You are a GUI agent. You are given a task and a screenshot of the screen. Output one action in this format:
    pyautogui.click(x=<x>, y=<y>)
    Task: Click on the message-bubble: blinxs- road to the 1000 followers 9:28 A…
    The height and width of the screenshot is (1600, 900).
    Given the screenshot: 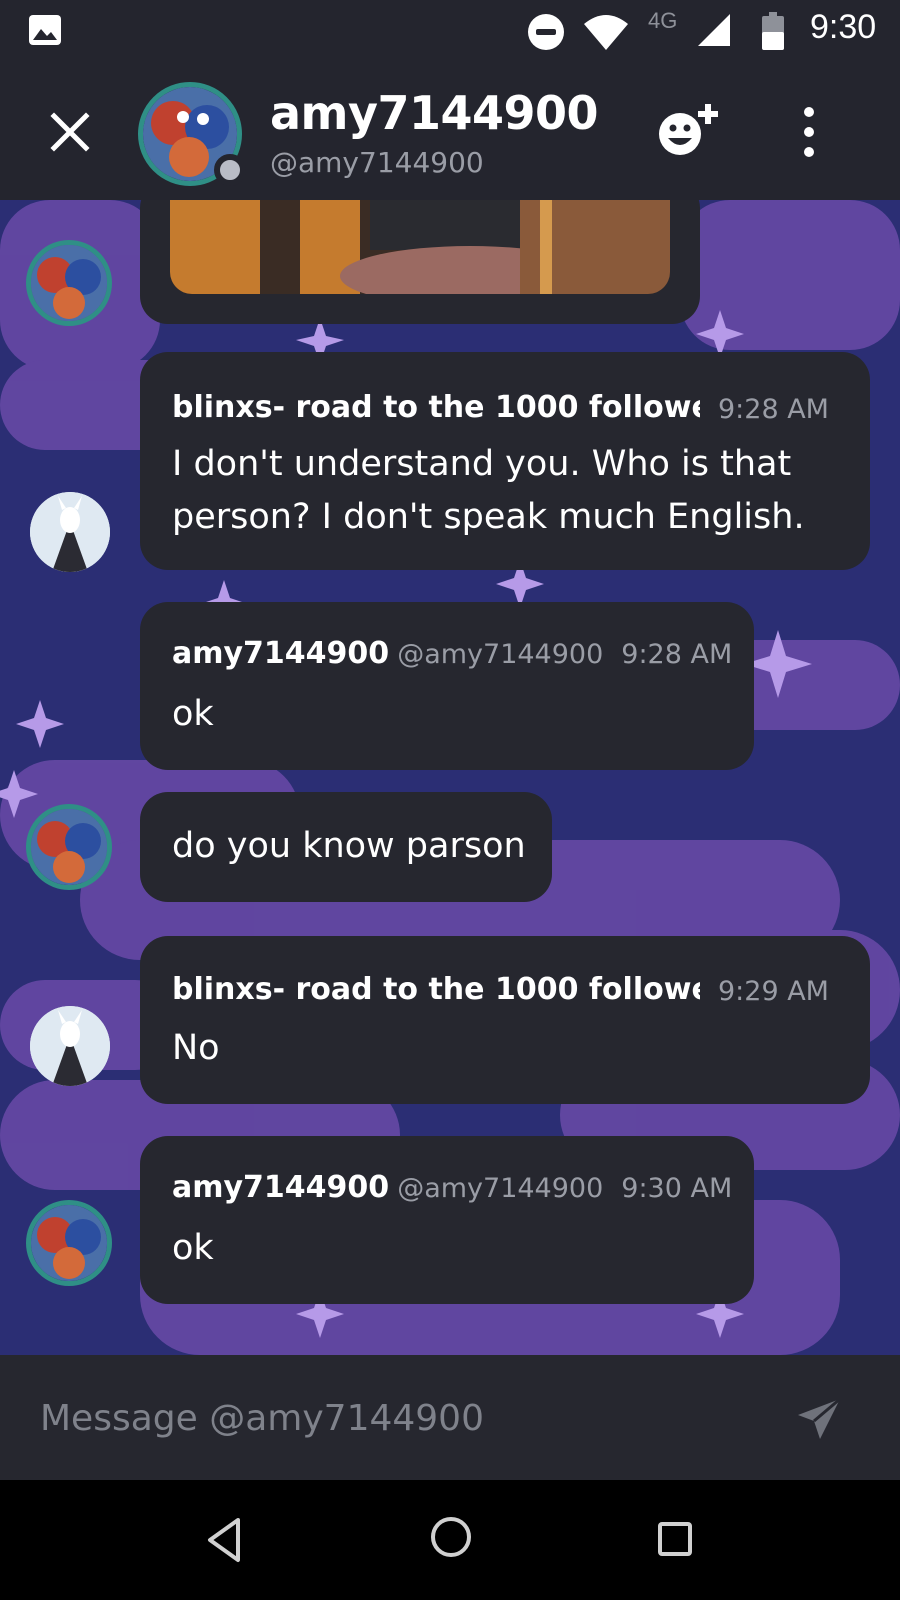 What is the action you would take?
    pyautogui.click(x=505, y=461)
    